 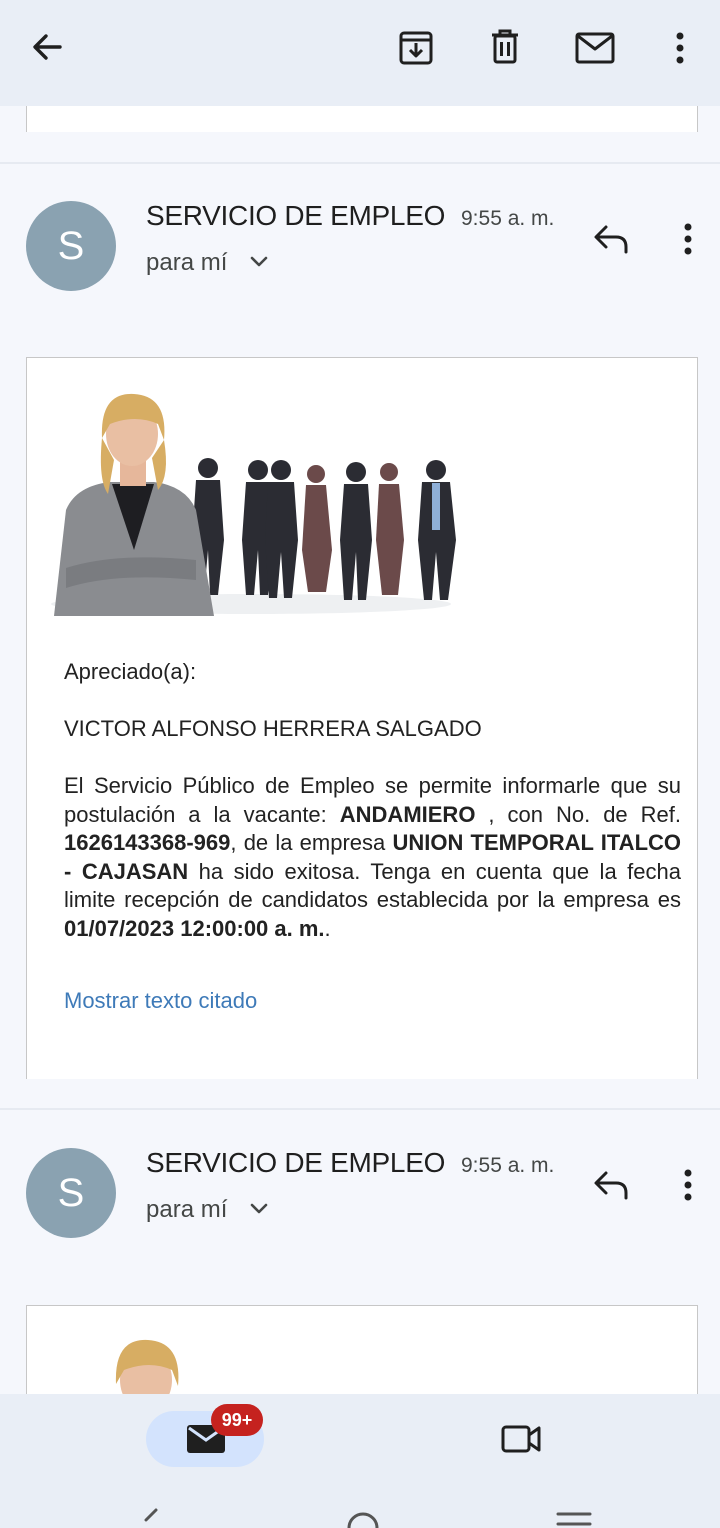 What do you see at coordinates (521, 1439) in the screenshot?
I see `video-camera-icon` at bounding box center [521, 1439].